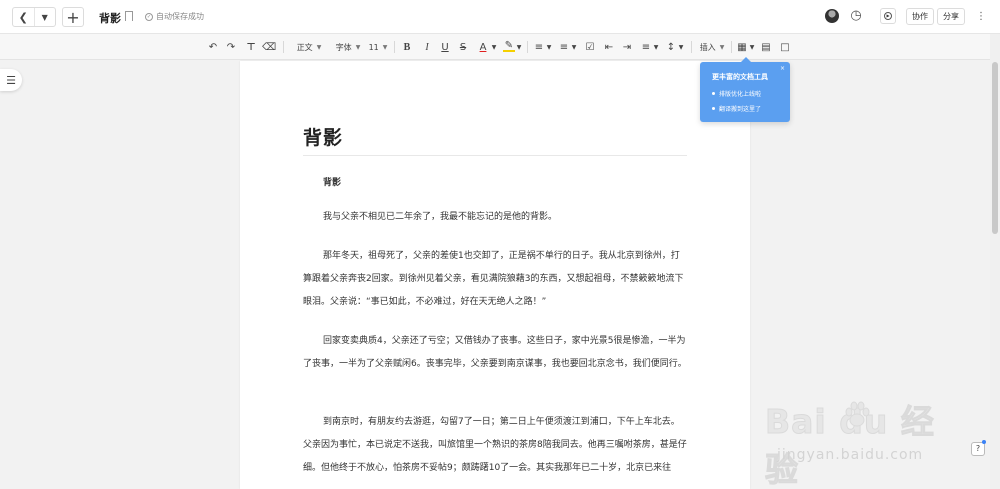  Describe the element at coordinates (180, 16) in the screenshot. I see `autosave-text: 自动保存成功` at that location.